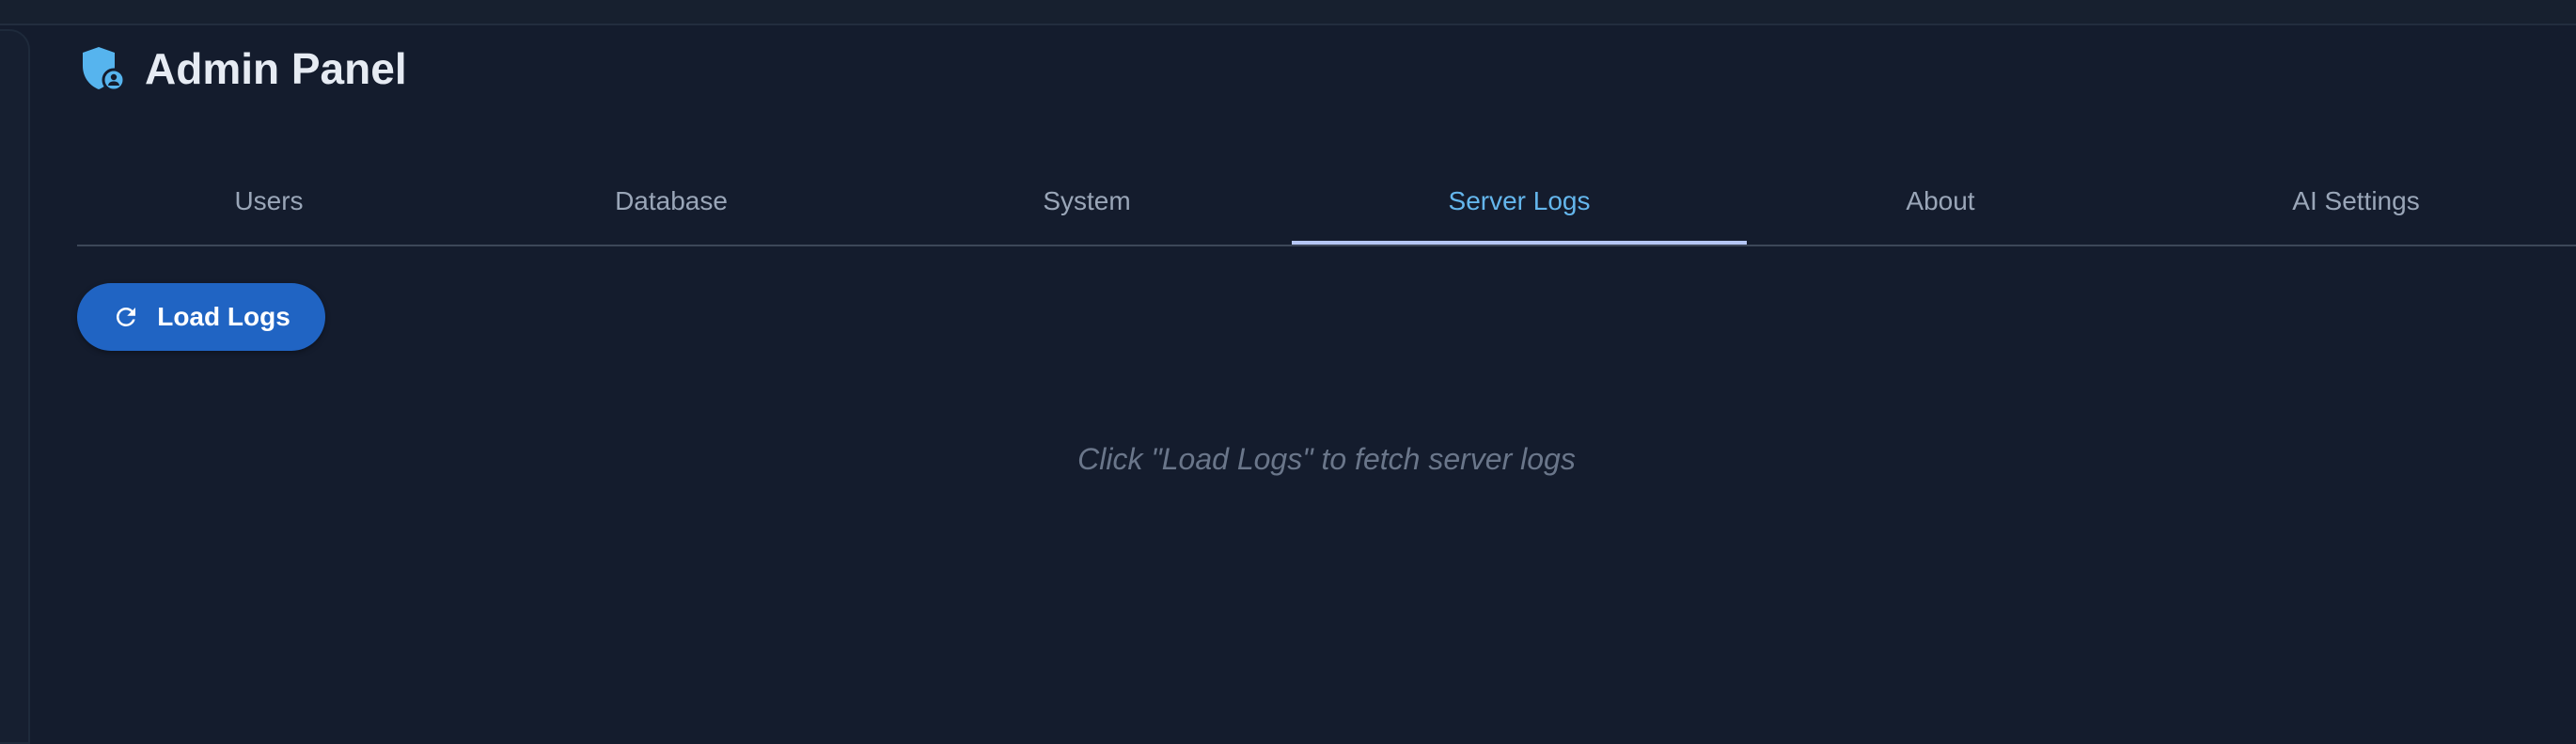 The height and width of the screenshot is (744, 2576). I want to click on load-logs-button: Load Logs, so click(201, 317).